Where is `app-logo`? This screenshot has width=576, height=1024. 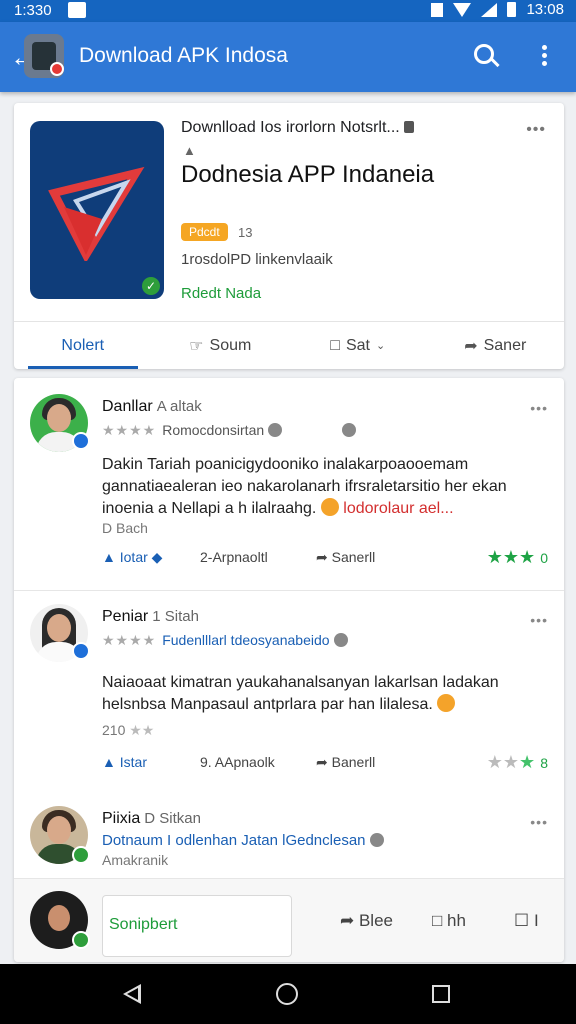 app-logo is located at coordinates (44, 56).